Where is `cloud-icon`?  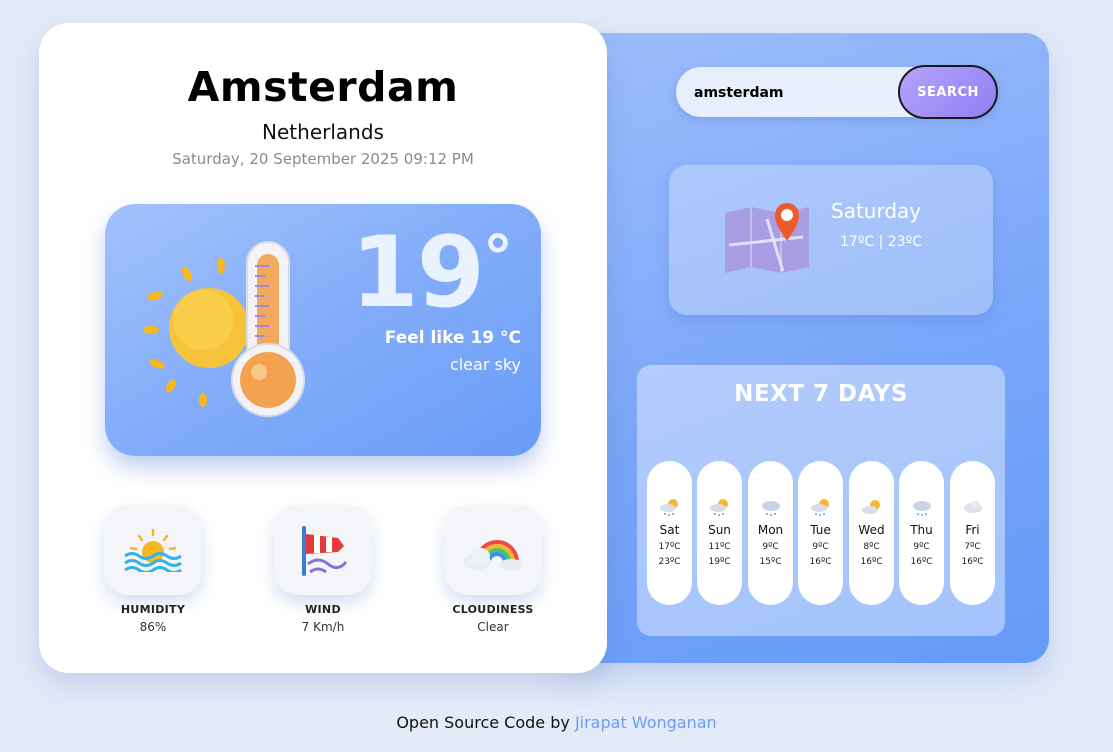 cloud-icon is located at coordinates (972, 507).